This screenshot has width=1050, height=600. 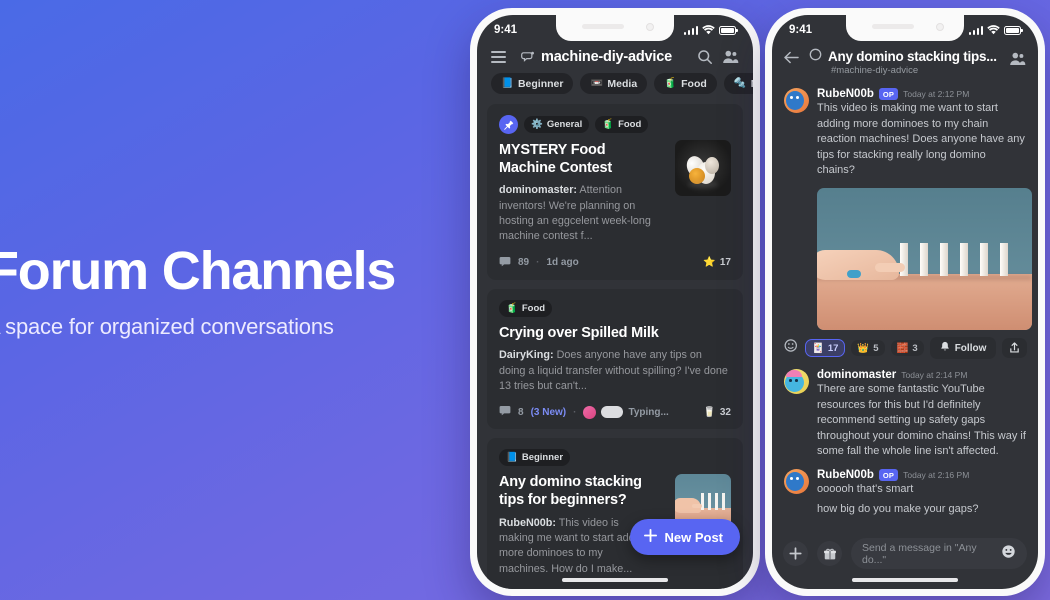 I want to click on message-author: dominomaster, so click(x=856, y=375).